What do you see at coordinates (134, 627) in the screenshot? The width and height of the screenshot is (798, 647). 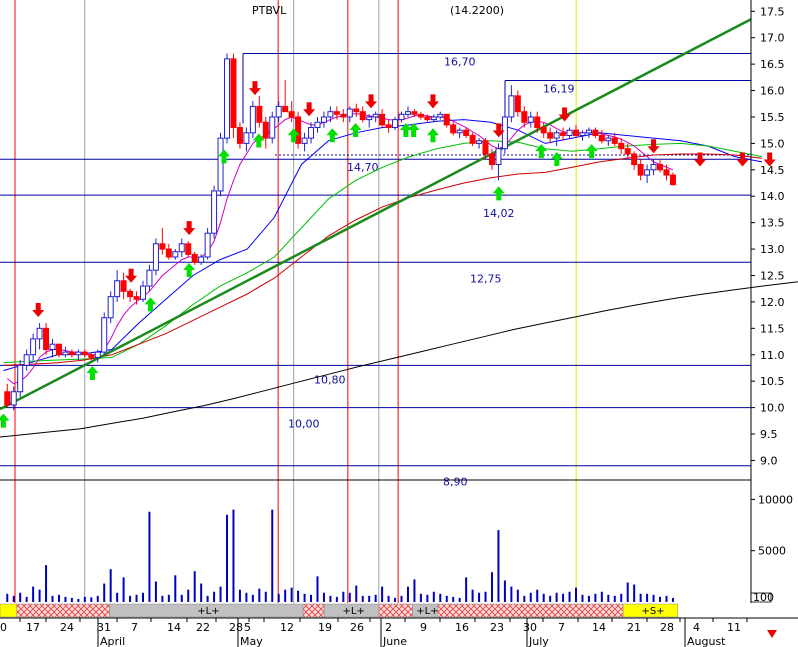 I see `date-tick-label: 7` at bounding box center [134, 627].